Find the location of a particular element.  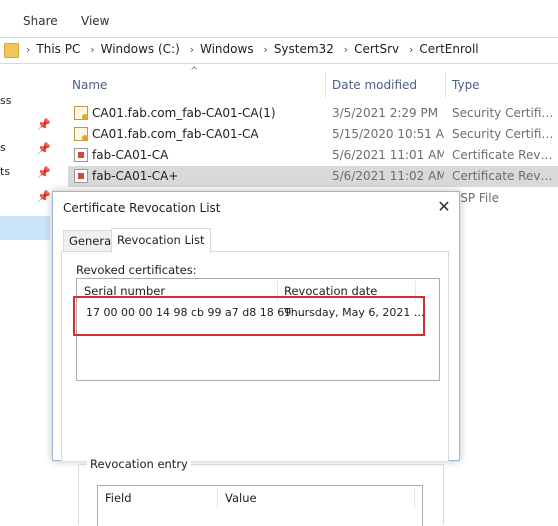

dialog-title: Certificate Revocation List is located at coordinates (142, 208).